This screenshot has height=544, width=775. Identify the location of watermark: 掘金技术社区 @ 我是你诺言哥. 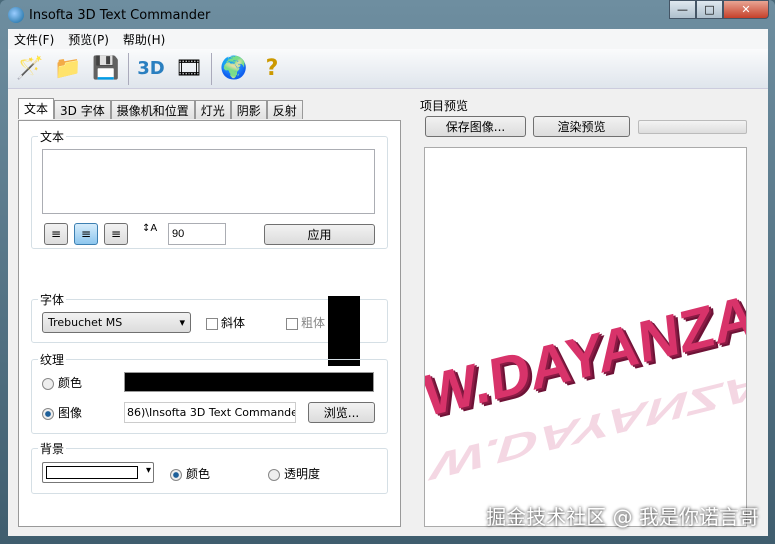
(622, 517).